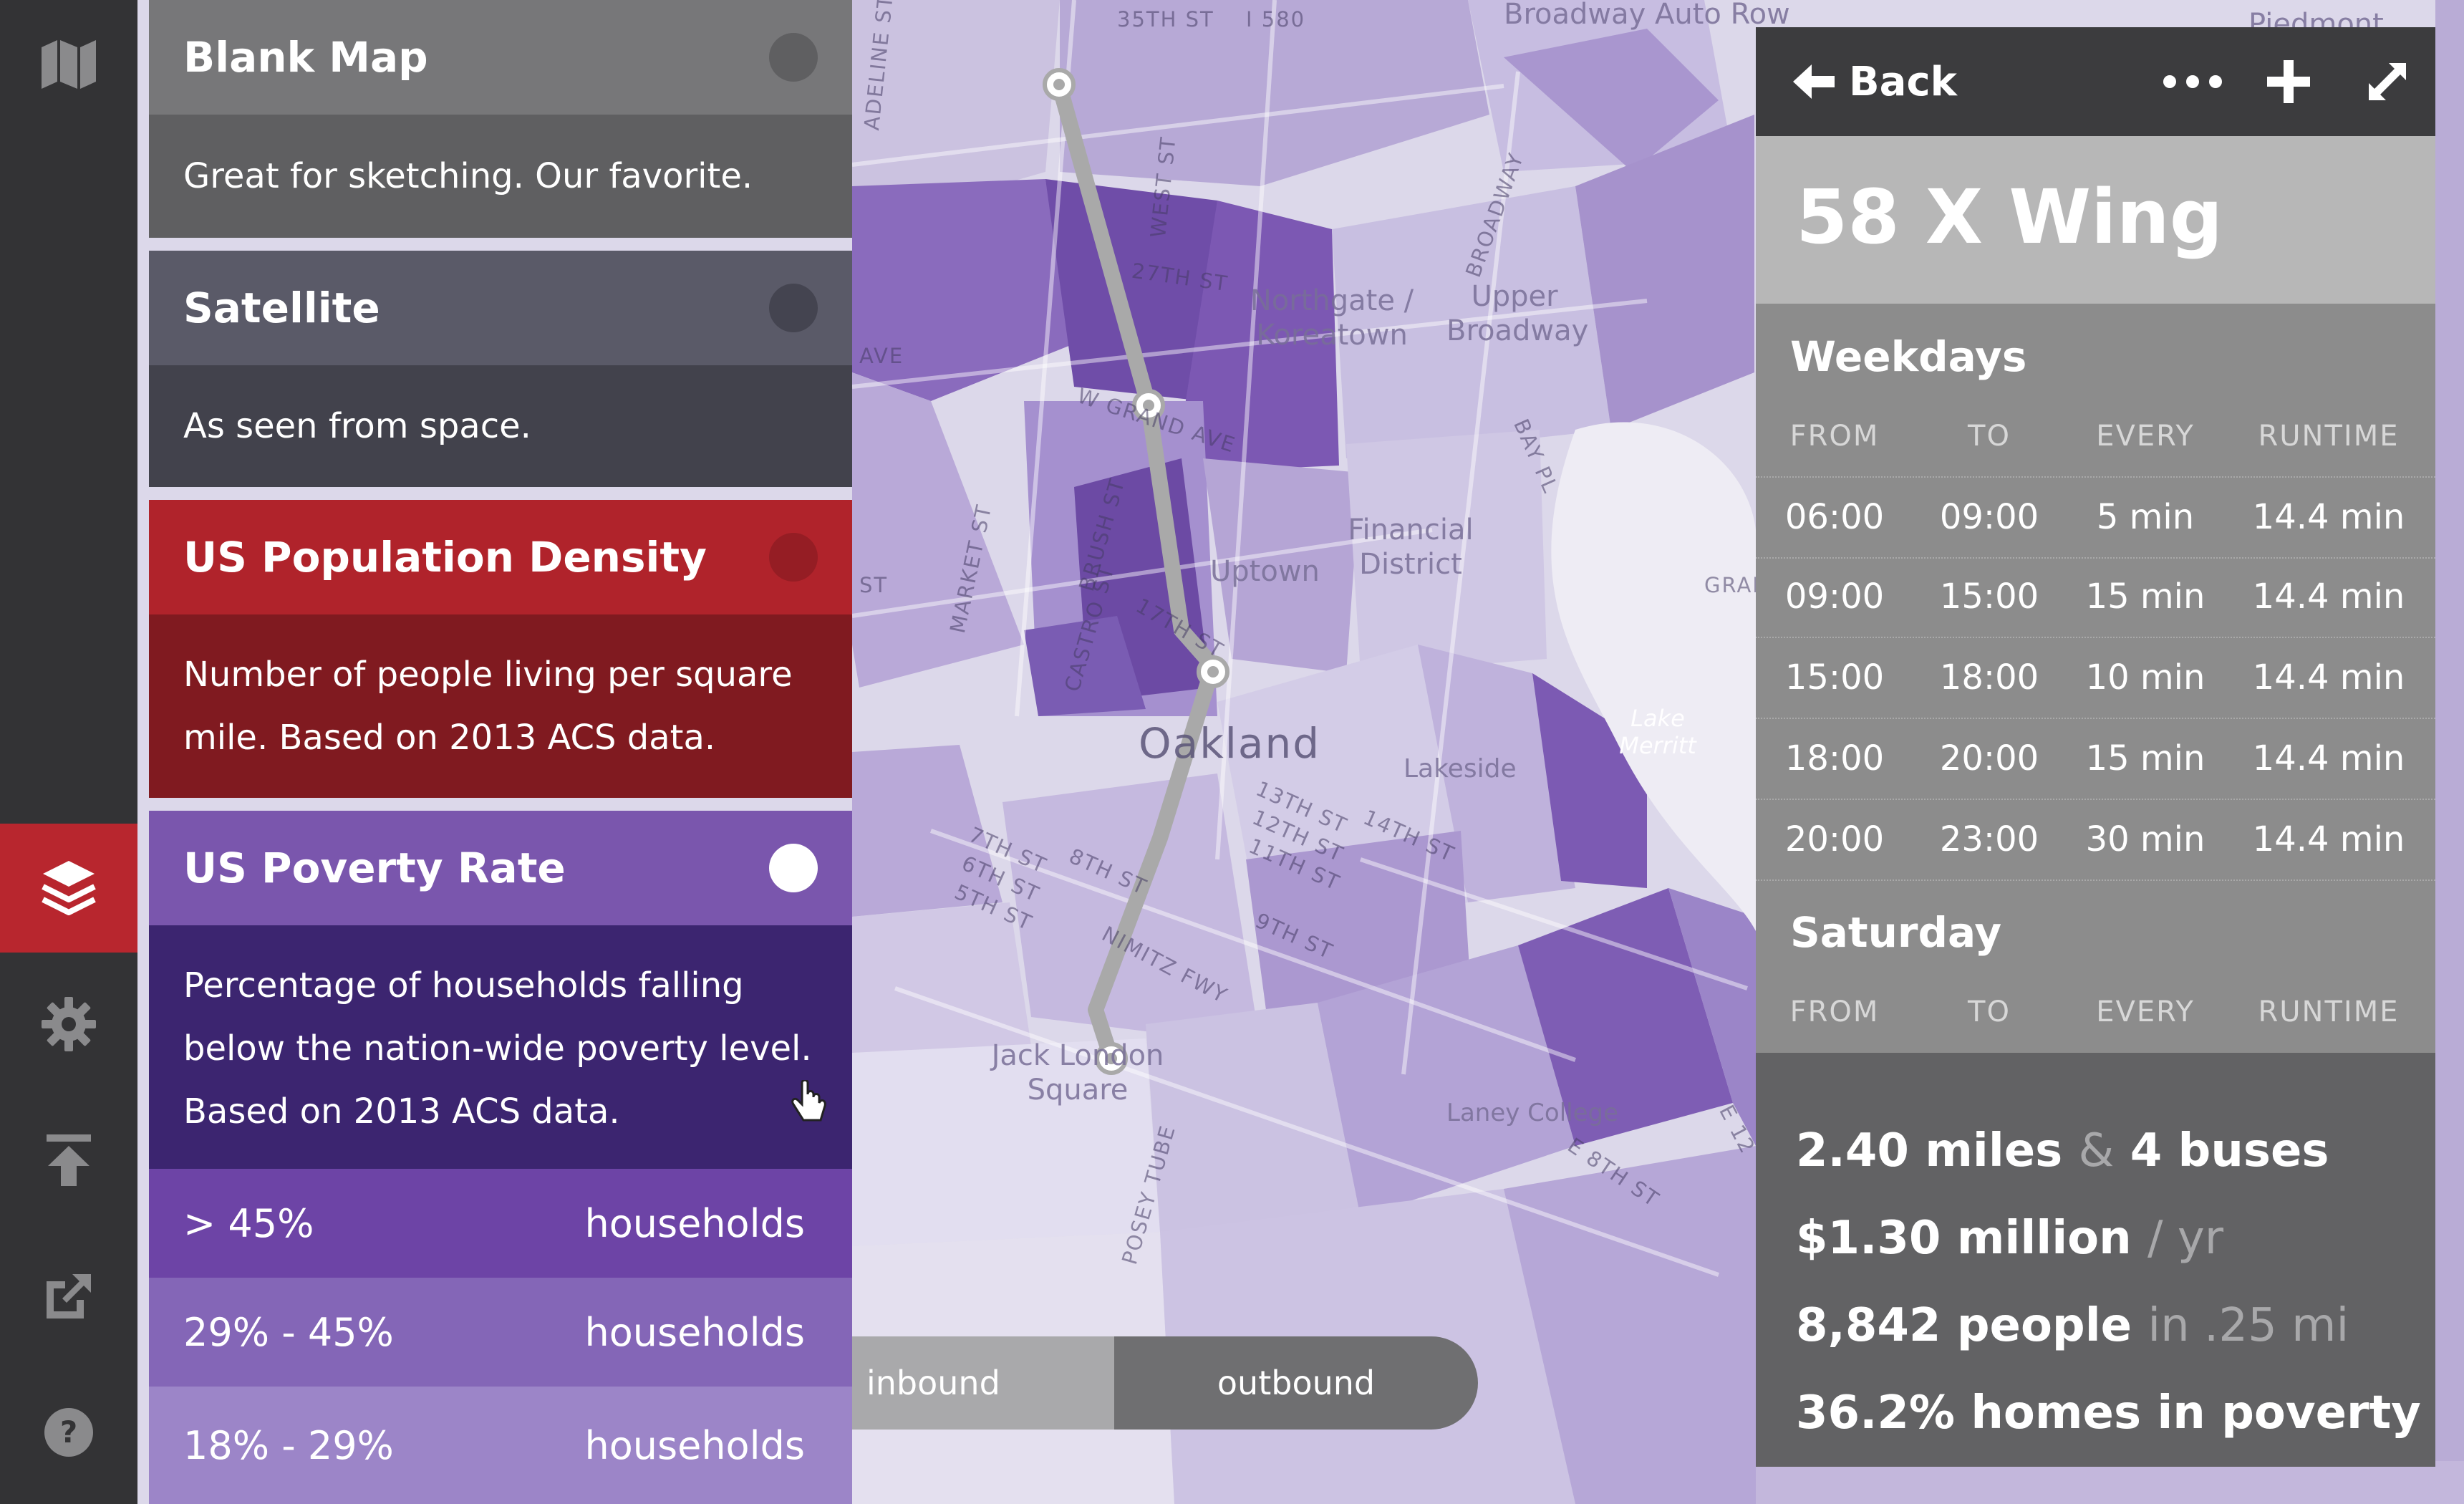 This screenshot has width=2464, height=1504. What do you see at coordinates (808, 1101) in the screenshot?
I see `hand-cursor-icon` at bounding box center [808, 1101].